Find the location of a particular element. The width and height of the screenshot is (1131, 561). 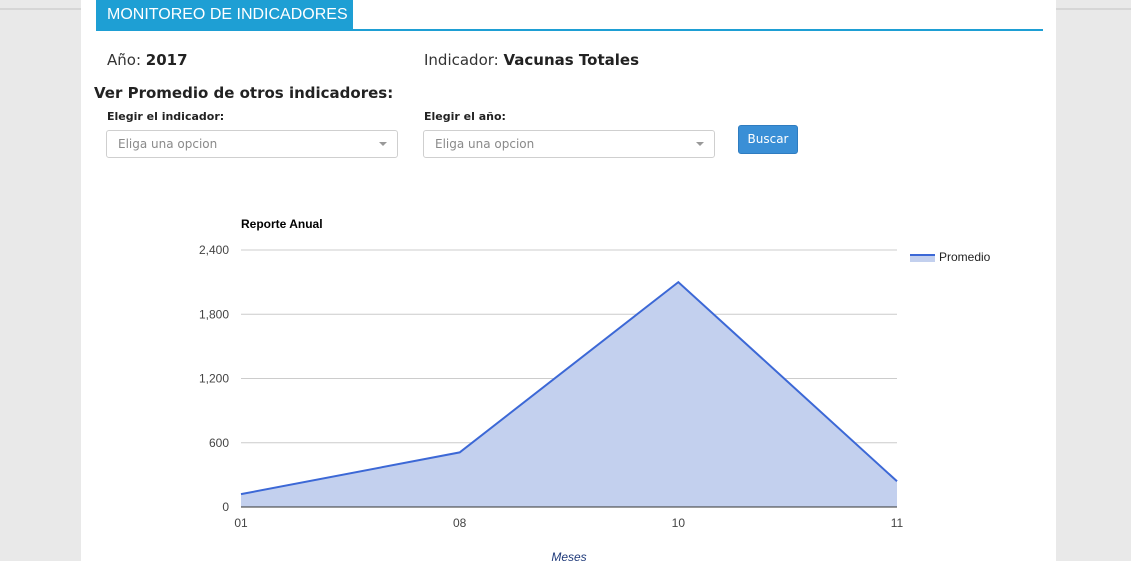

x-tick-label: 11 is located at coordinates (897, 523).